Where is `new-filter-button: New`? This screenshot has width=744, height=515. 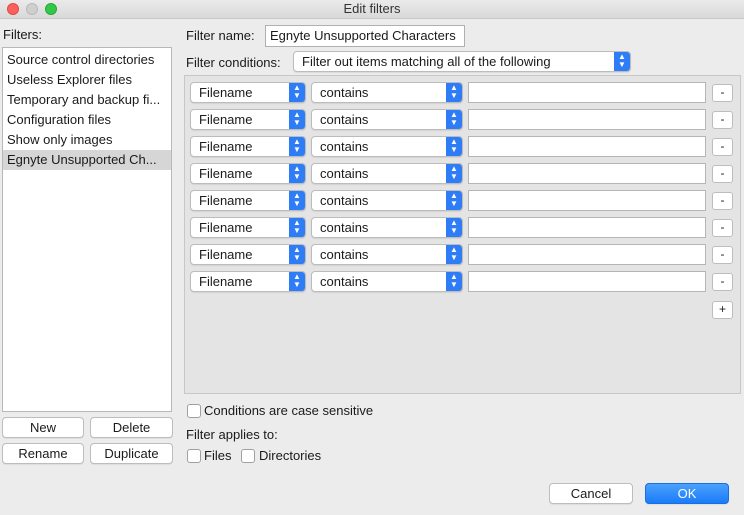
new-filter-button: New is located at coordinates (43, 427).